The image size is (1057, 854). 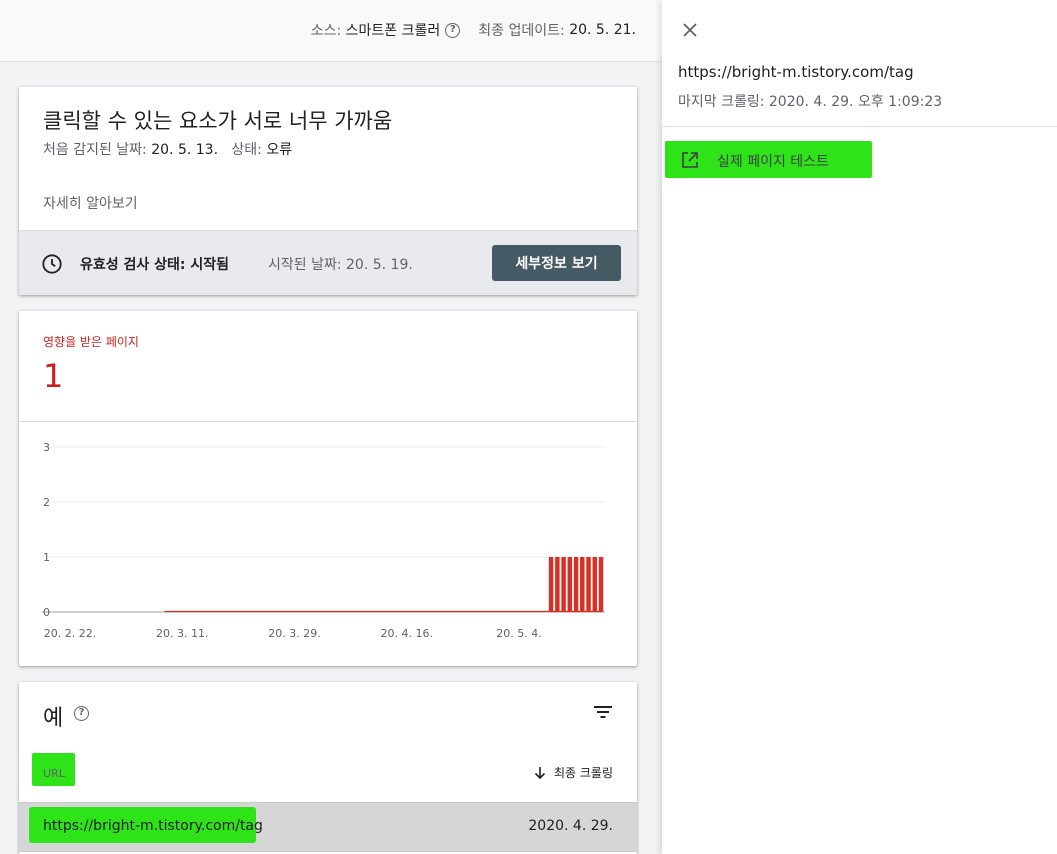 What do you see at coordinates (246, 150) in the screenshot?
I see `status-label: 상태:` at bounding box center [246, 150].